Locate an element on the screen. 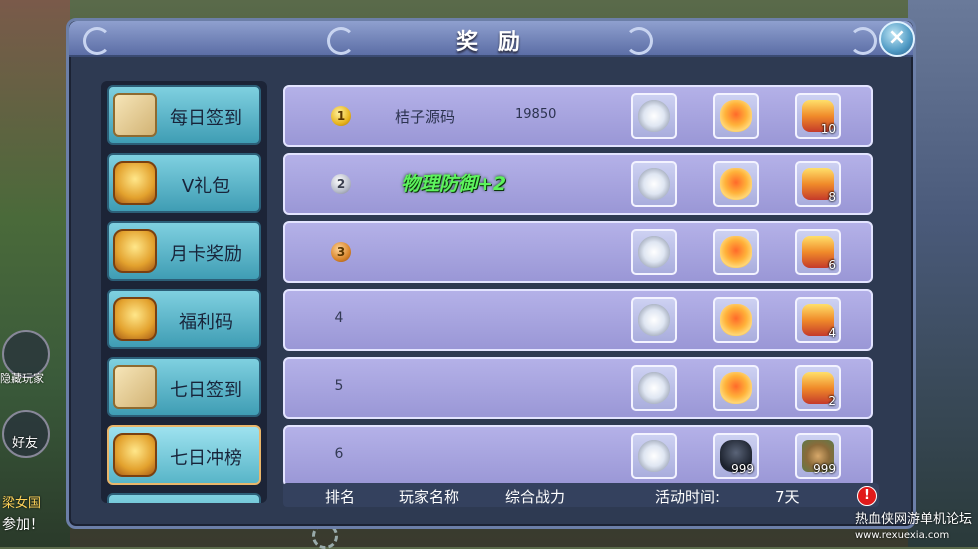 This screenshot has height=549, width=978. close-button: × is located at coordinates (897, 39).